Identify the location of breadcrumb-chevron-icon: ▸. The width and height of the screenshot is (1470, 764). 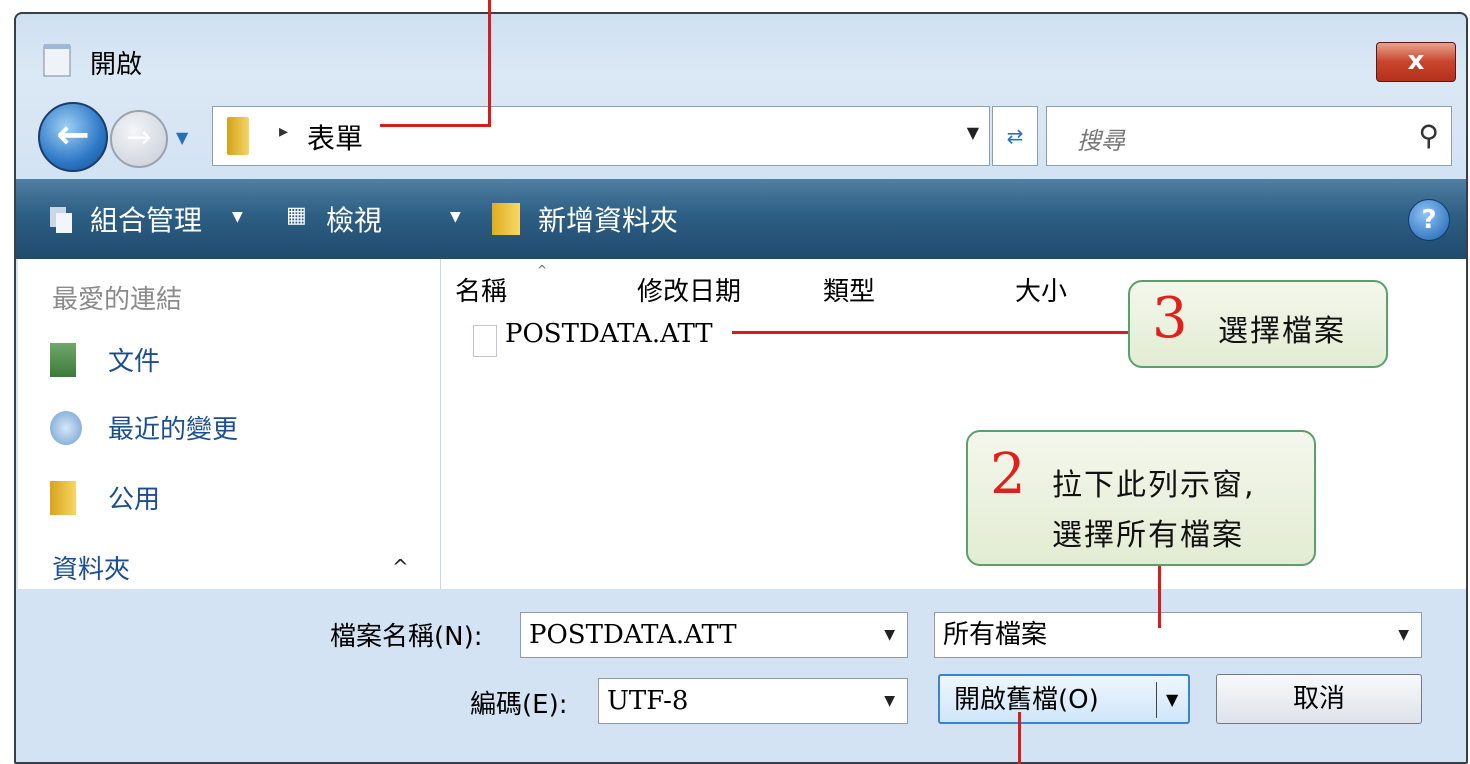
(283, 131).